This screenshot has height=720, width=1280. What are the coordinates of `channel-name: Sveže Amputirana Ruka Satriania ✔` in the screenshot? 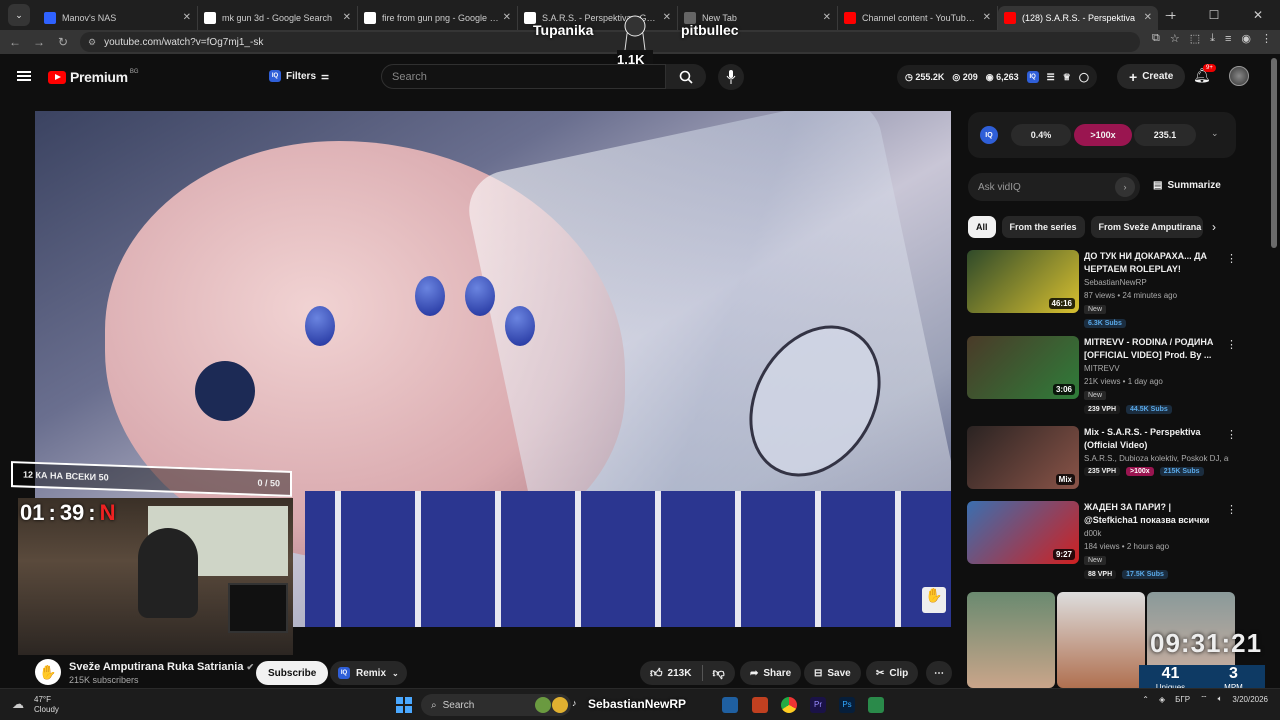 It's located at (161, 667).